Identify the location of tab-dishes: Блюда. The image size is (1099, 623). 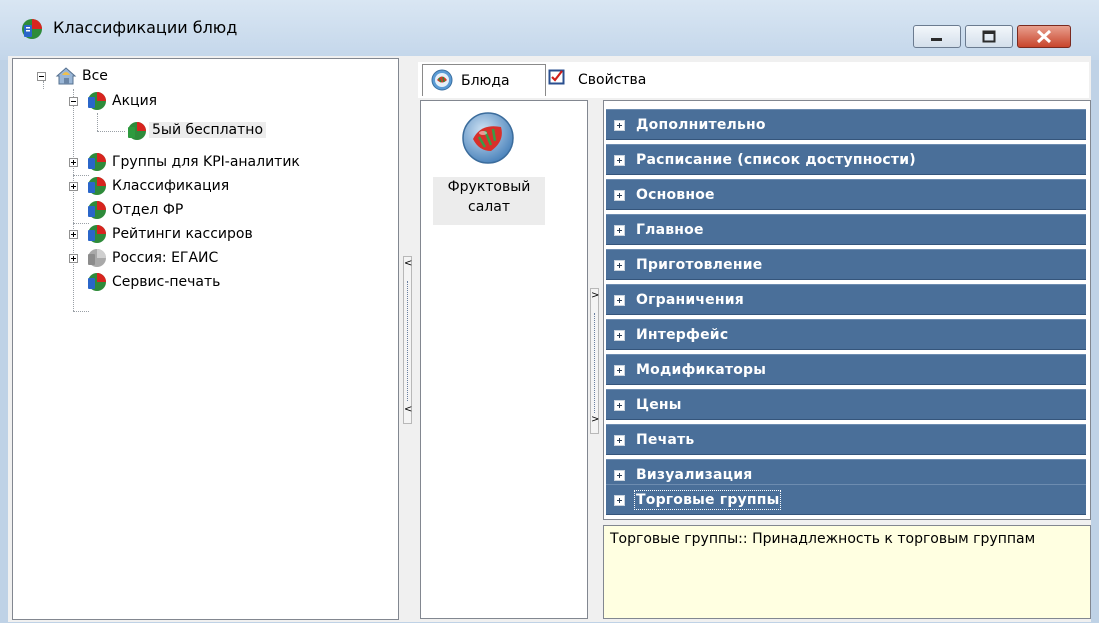
(484, 80).